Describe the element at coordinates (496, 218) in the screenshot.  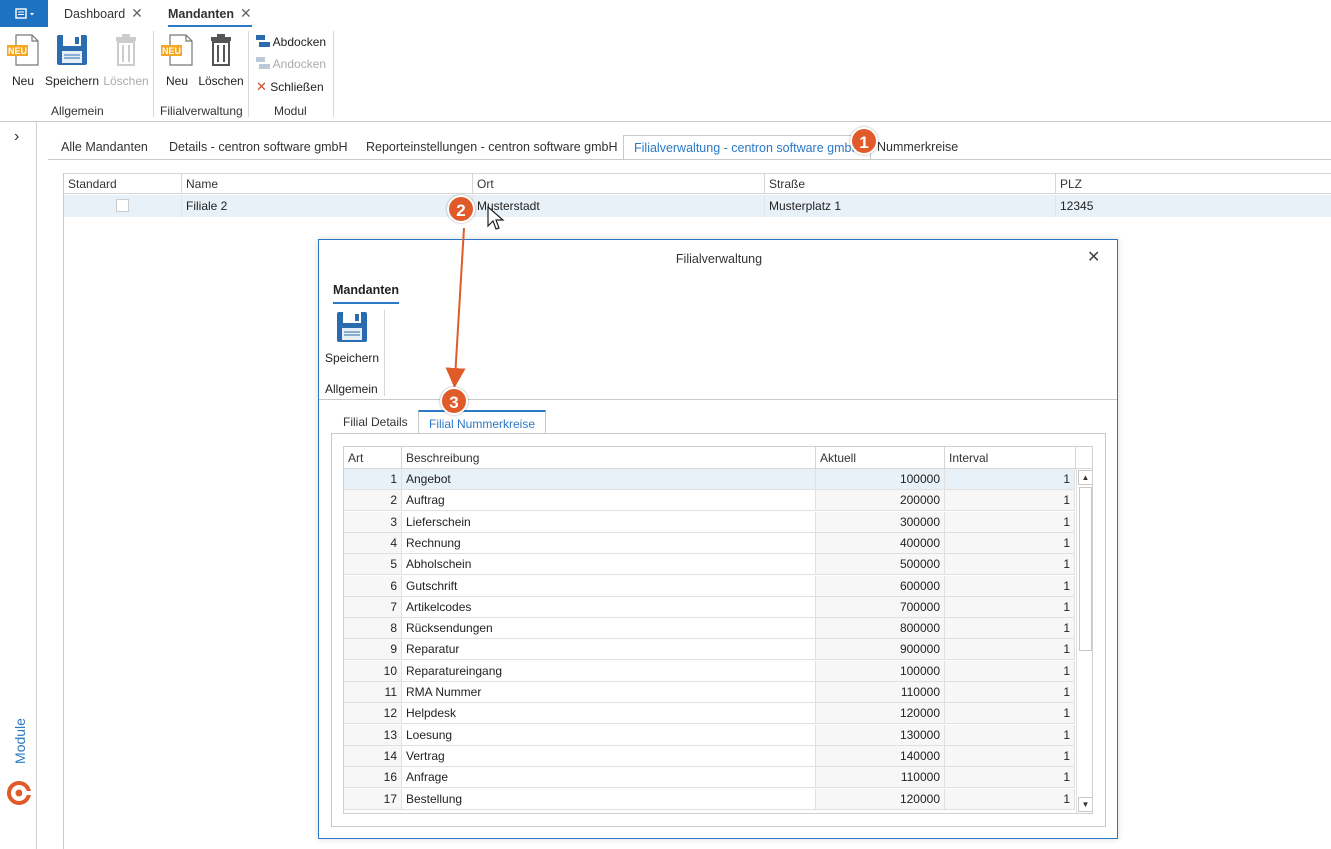
I see `mouse-cursor-icon` at that location.